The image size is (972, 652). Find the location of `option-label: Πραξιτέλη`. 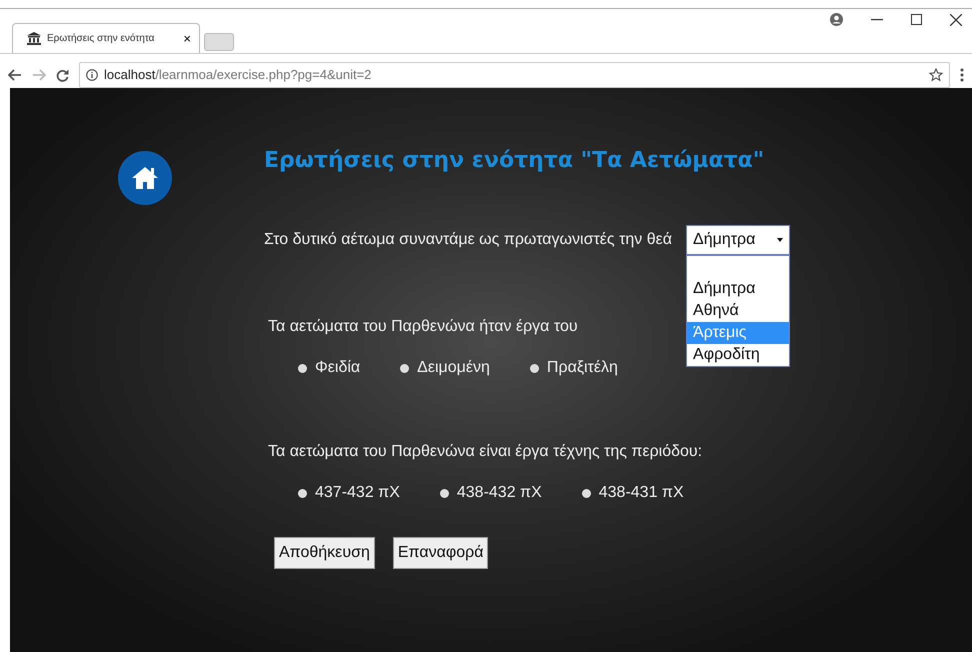

option-label: Πραξιτέλη is located at coordinates (582, 368).